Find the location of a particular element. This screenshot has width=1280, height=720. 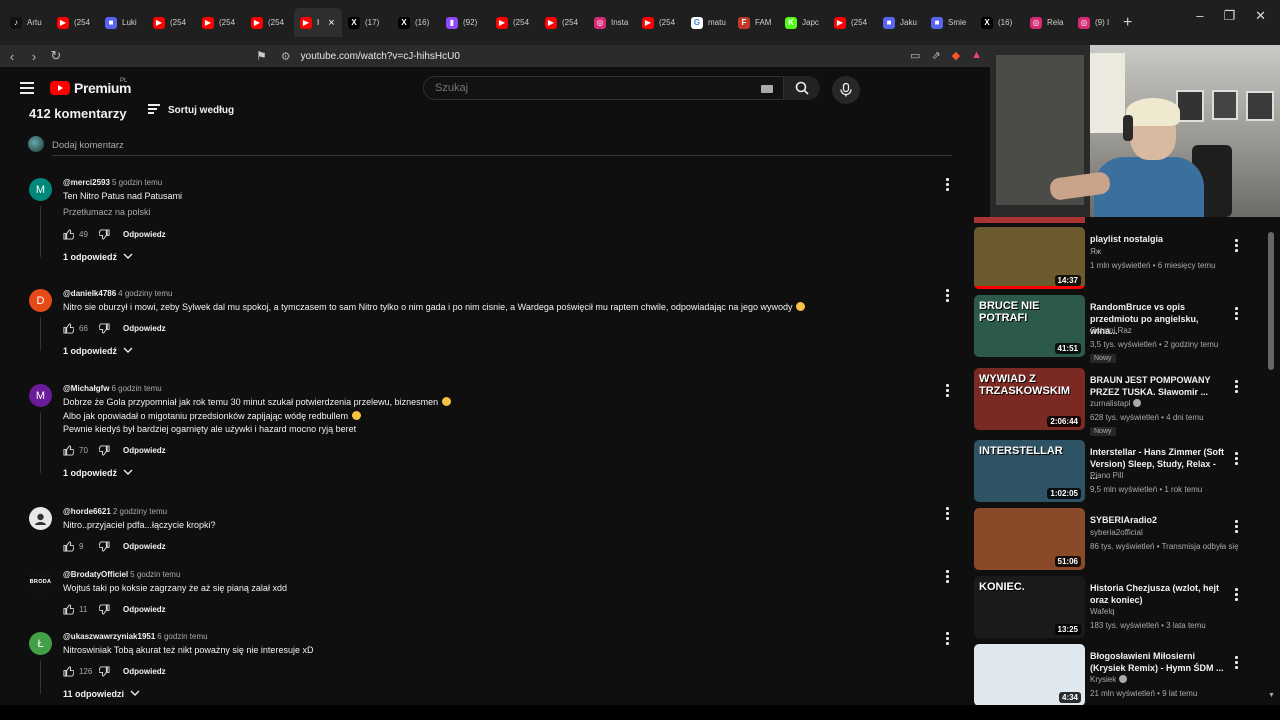

reload-icon: ↻ is located at coordinates (56, 56).